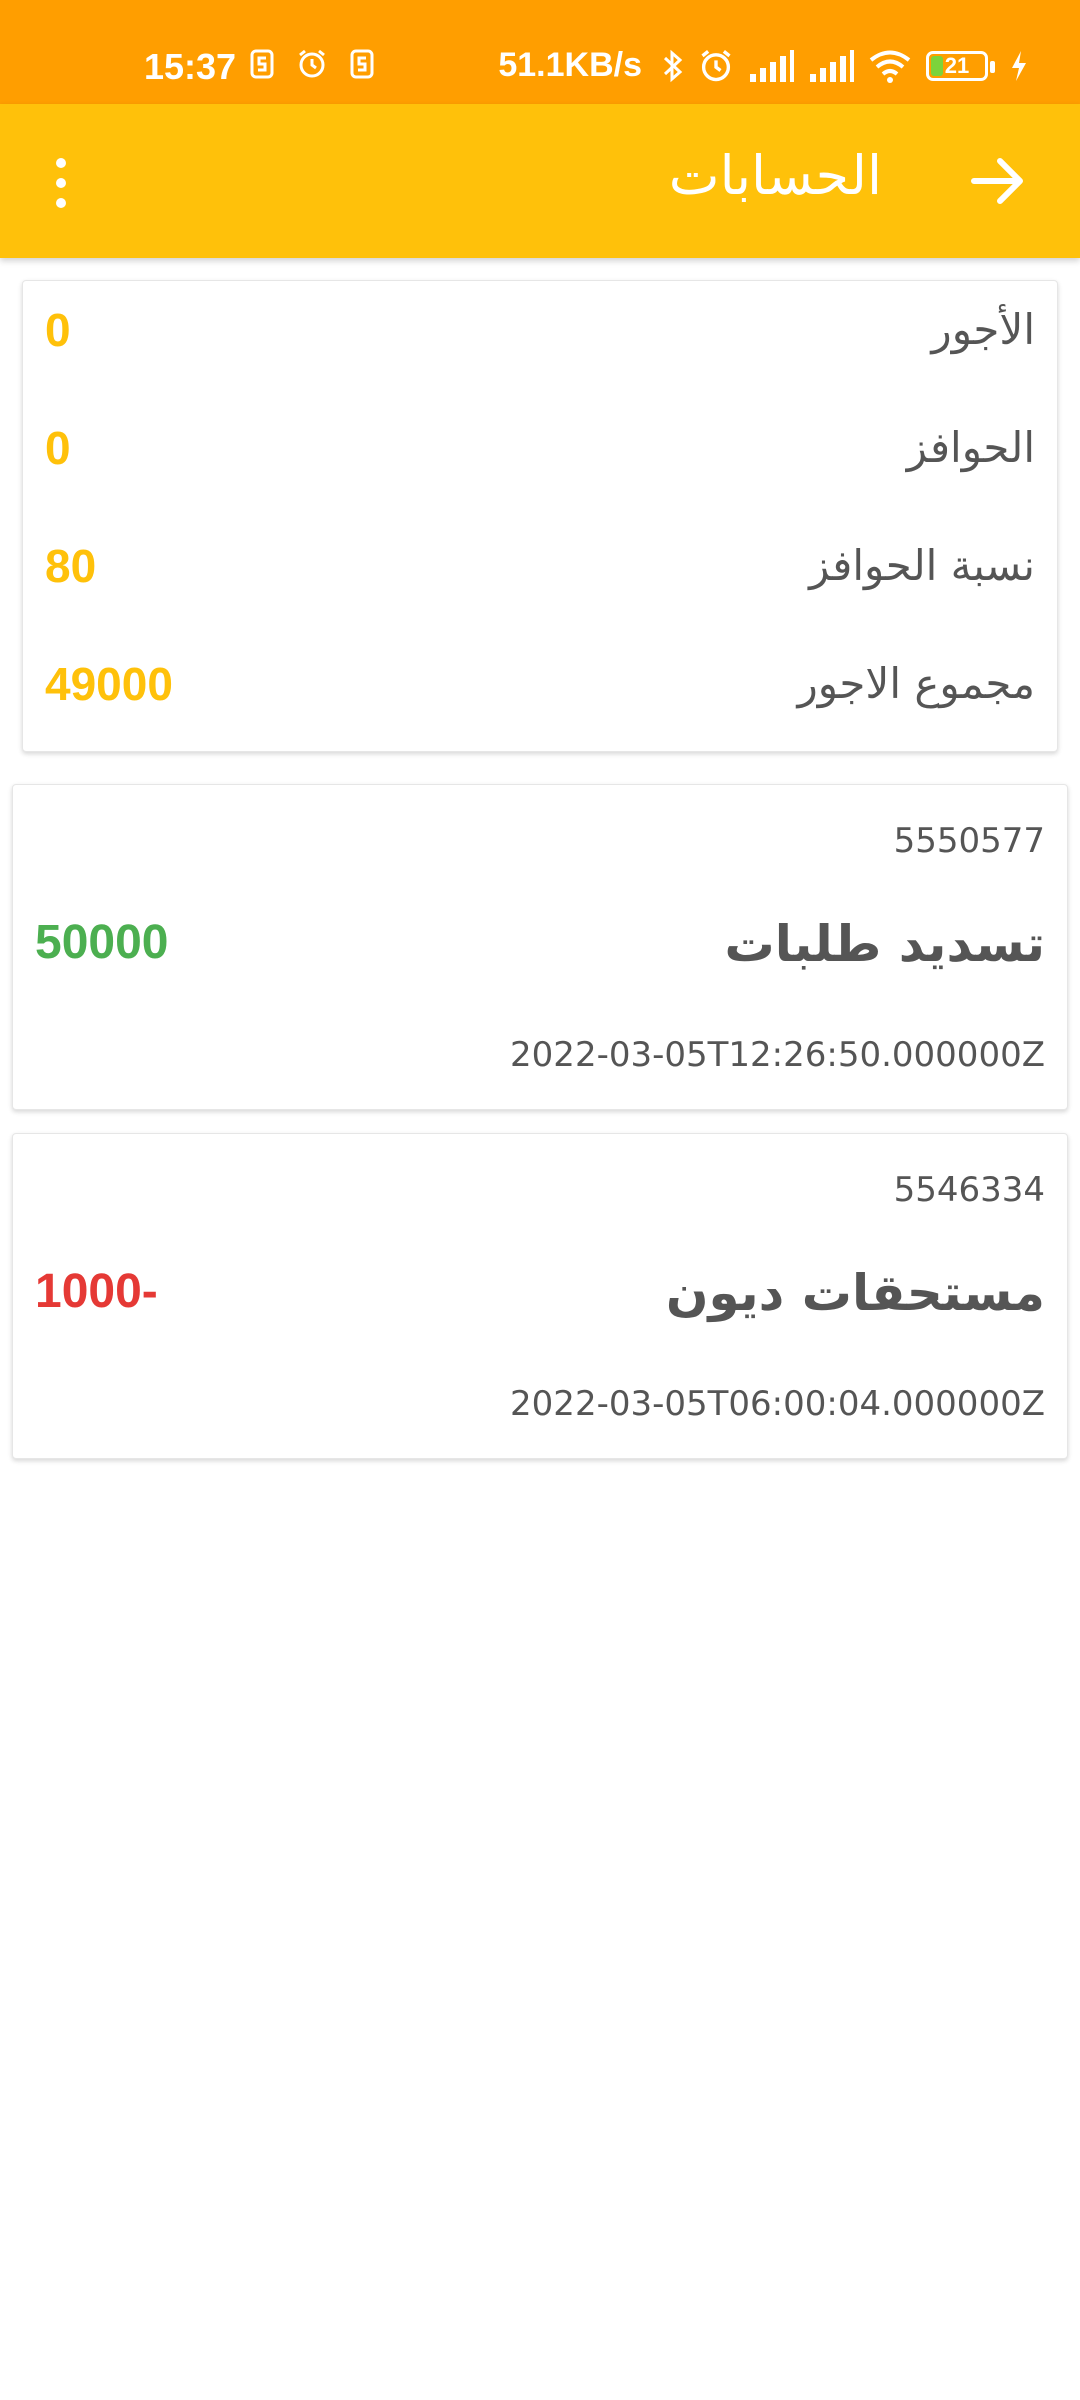 The image size is (1080, 2400). I want to click on transaction-title: تسديد طلبات, so click(884, 944).